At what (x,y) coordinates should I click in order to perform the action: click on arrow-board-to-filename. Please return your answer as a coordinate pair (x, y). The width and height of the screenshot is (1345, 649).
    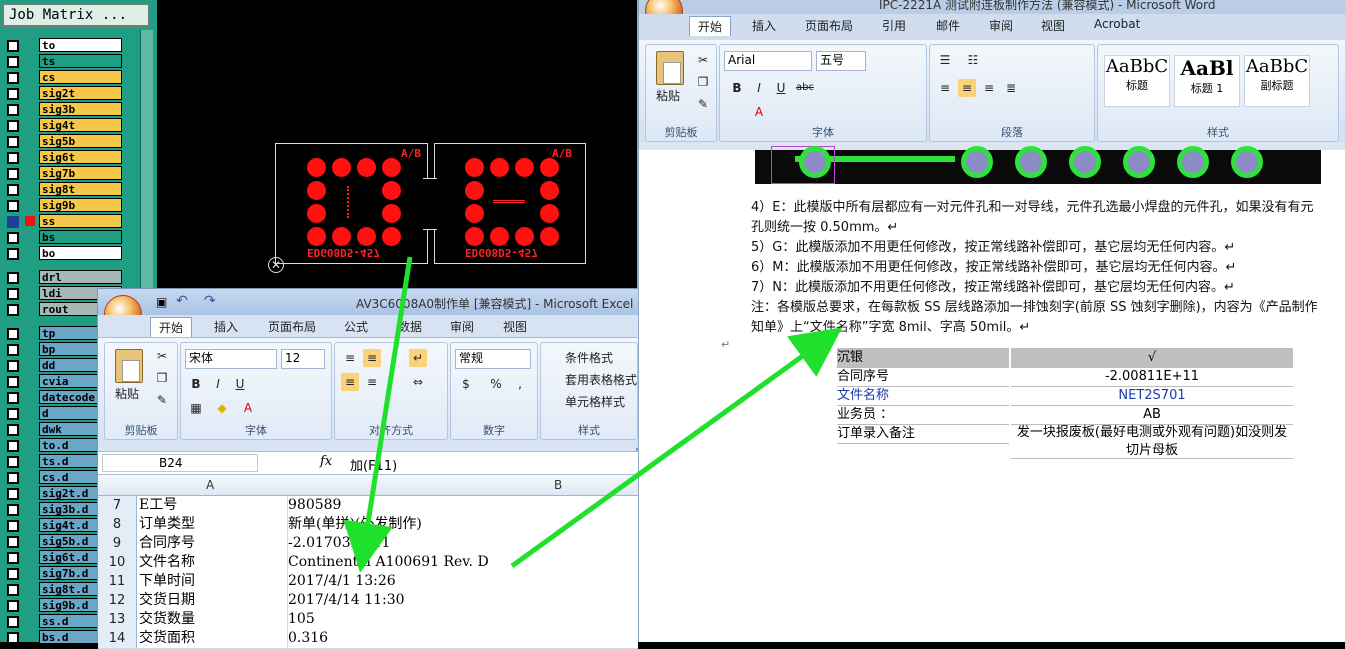
    Looking at the image, I should click on (378, 414).